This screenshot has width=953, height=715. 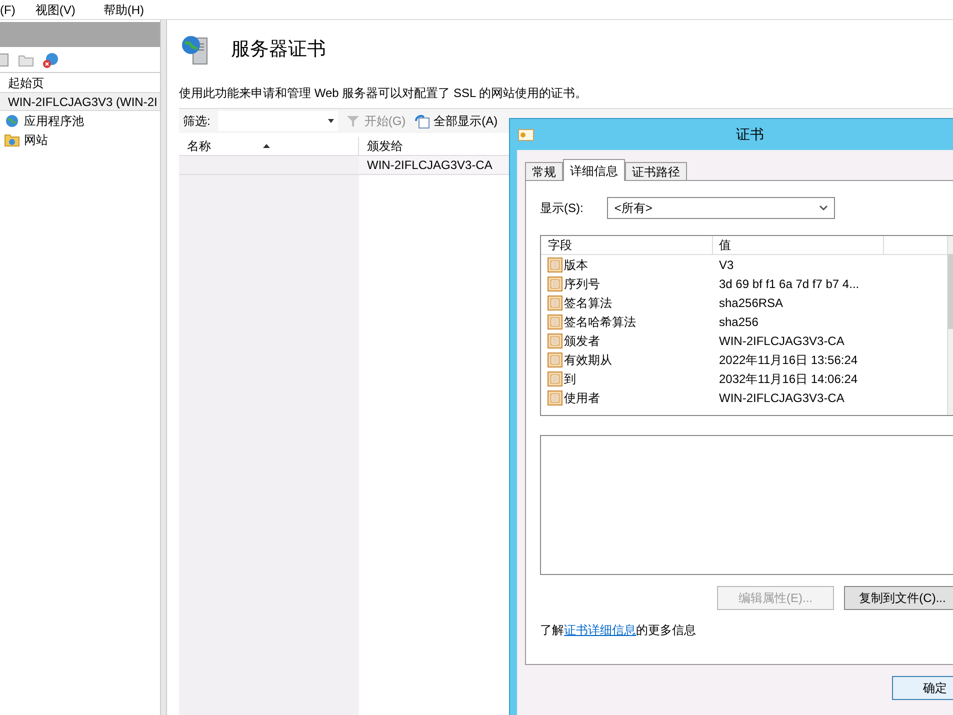 I want to click on panel-splitter, so click(x=163, y=367).